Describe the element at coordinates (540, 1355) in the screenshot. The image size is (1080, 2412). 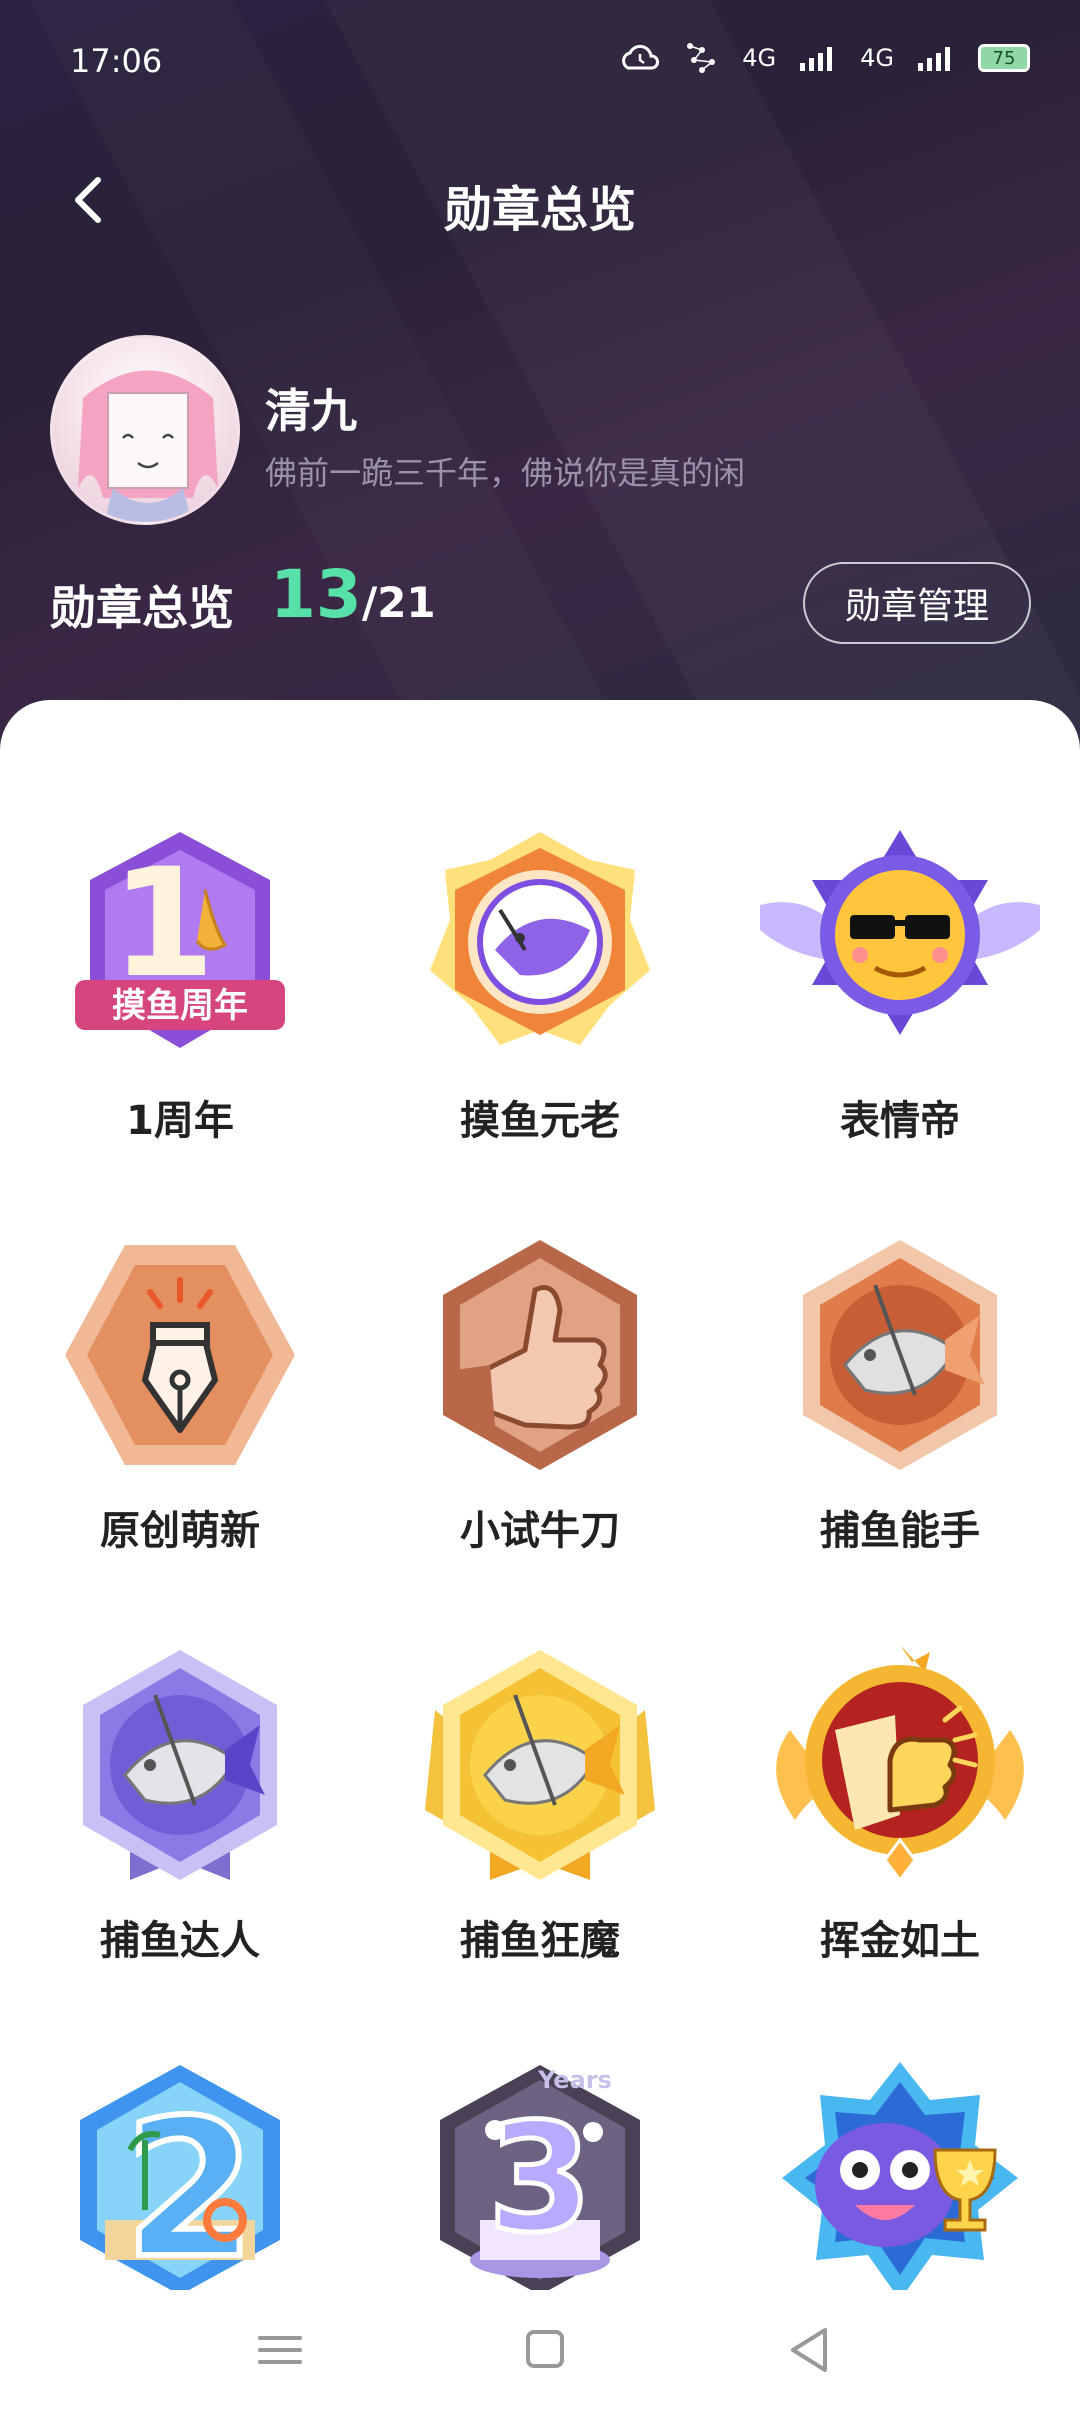
I see `thumbs-up-badge-icon` at that location.